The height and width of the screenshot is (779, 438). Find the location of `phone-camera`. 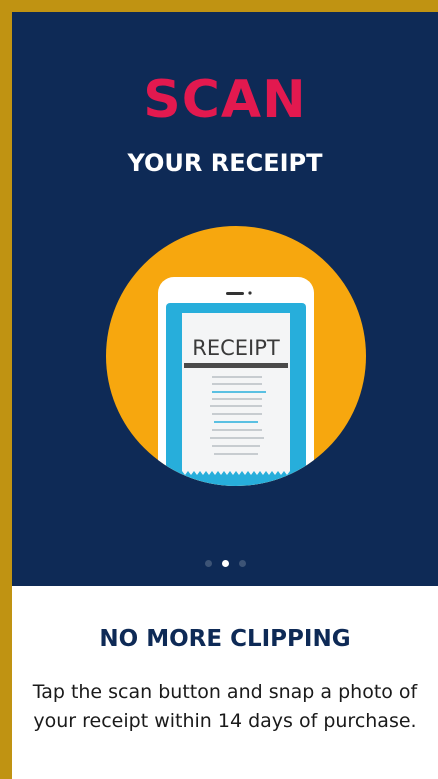

phone-camera is located at coordinates (250, 293).